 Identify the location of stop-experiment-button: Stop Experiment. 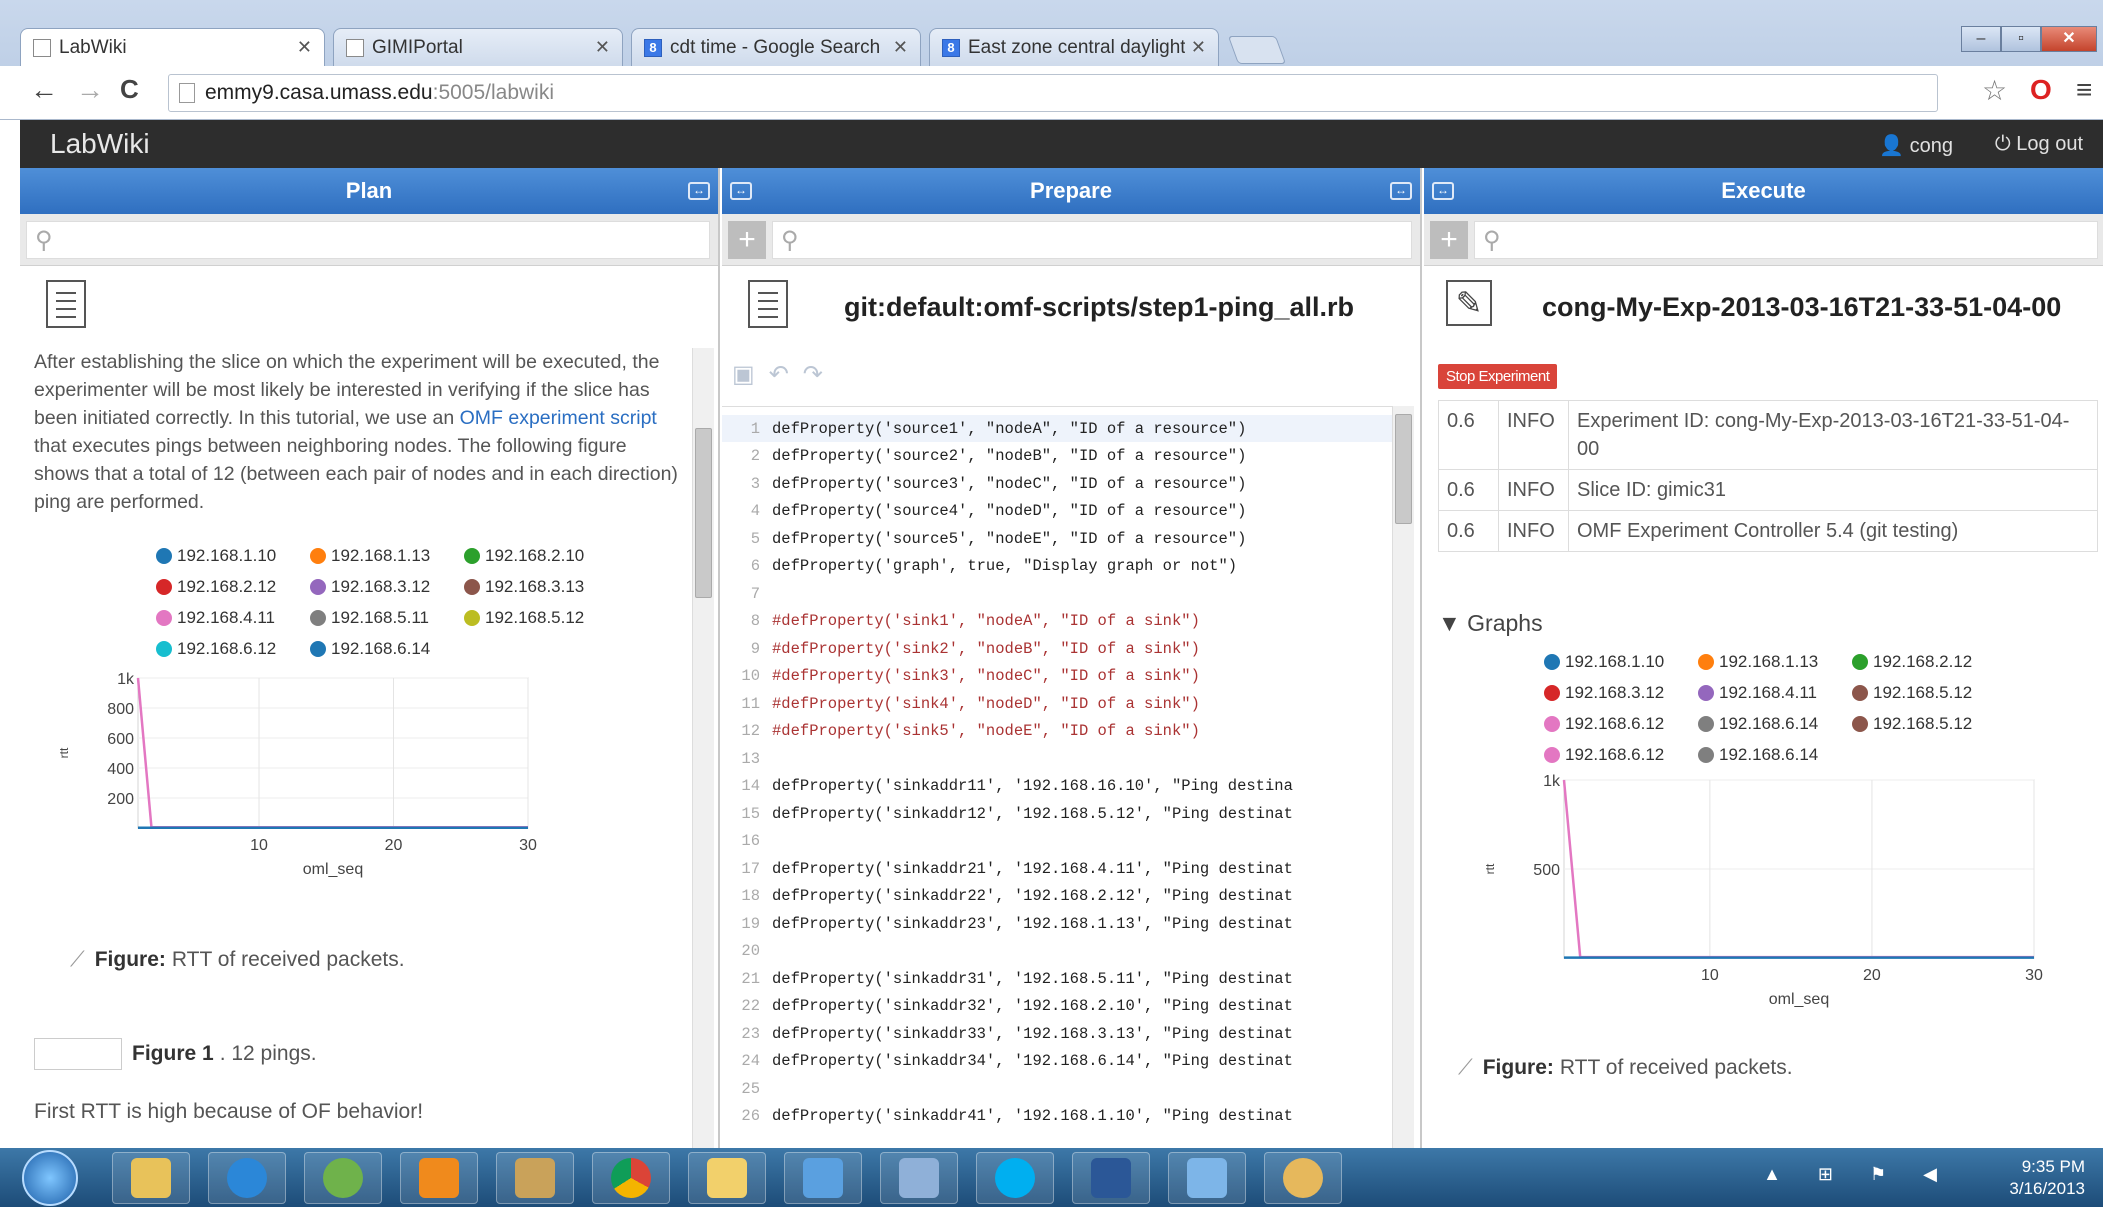
(1498, 376).